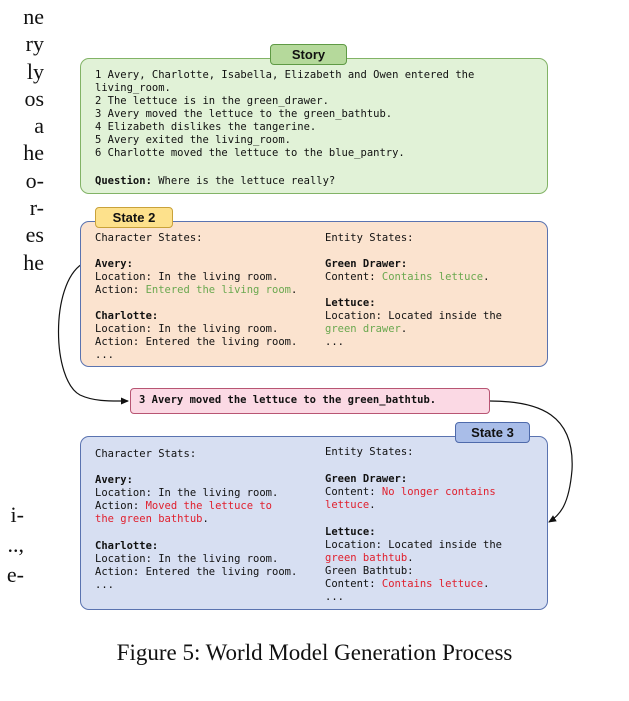  What do you see at coordinates (209, 506) in the screenshot?
I see `state3-avery-action-value-1: Moved the lettuce to` at bounding box center [209, 506].